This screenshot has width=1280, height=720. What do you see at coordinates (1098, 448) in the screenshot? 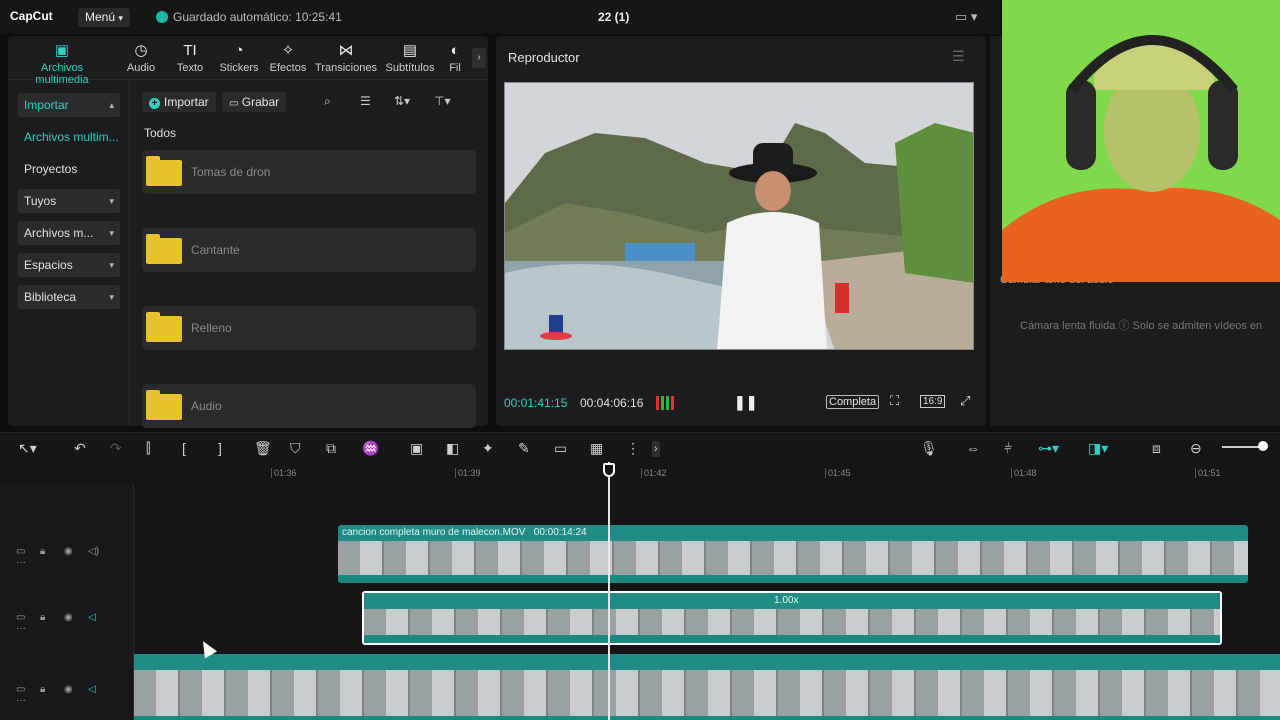
I see `linkage-icon: ◨▾` at bounding box center [1098, 448].